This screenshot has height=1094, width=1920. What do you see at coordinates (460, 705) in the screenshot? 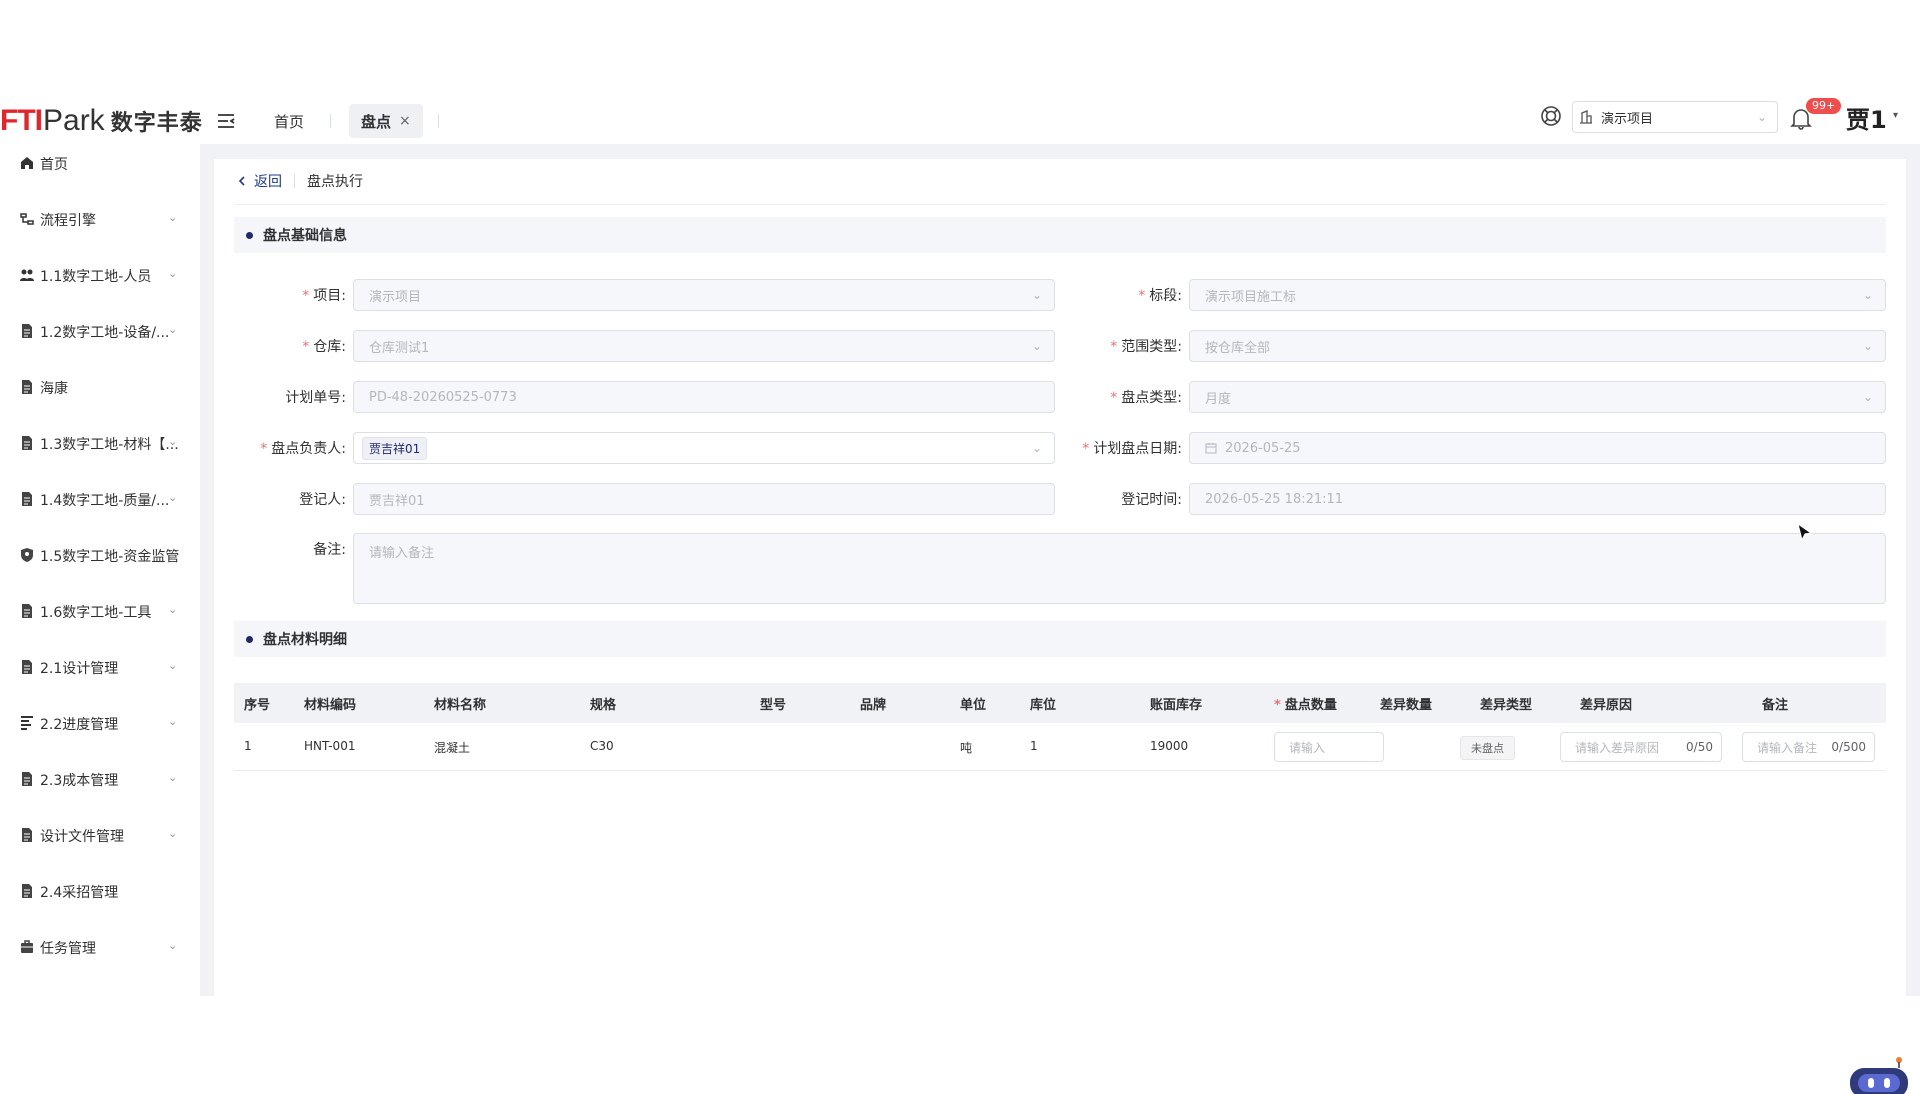
I see `column-header: 材料名称` at bounding box center [460, 705].